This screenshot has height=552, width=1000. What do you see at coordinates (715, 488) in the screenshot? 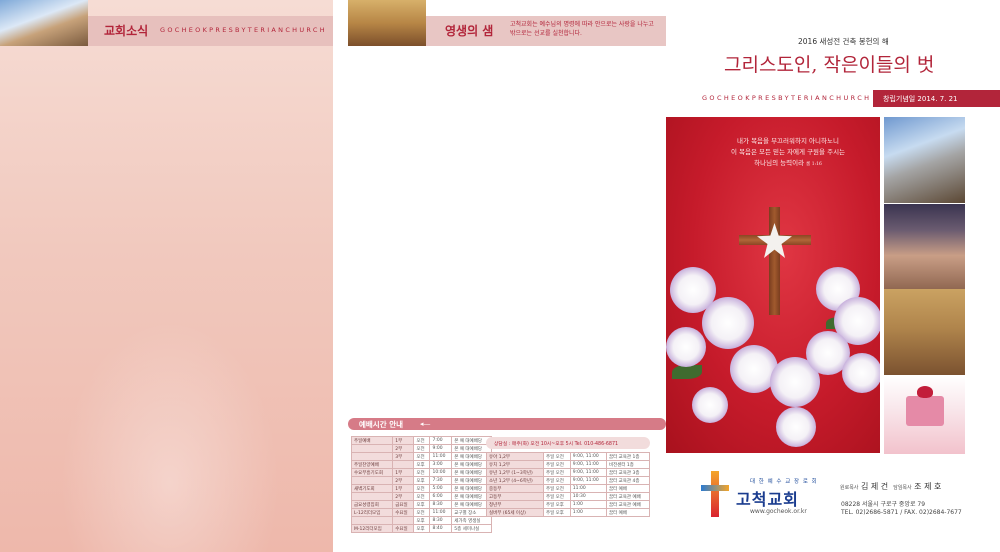
I see `church-logo-bar` at bounding box center [715, 488].